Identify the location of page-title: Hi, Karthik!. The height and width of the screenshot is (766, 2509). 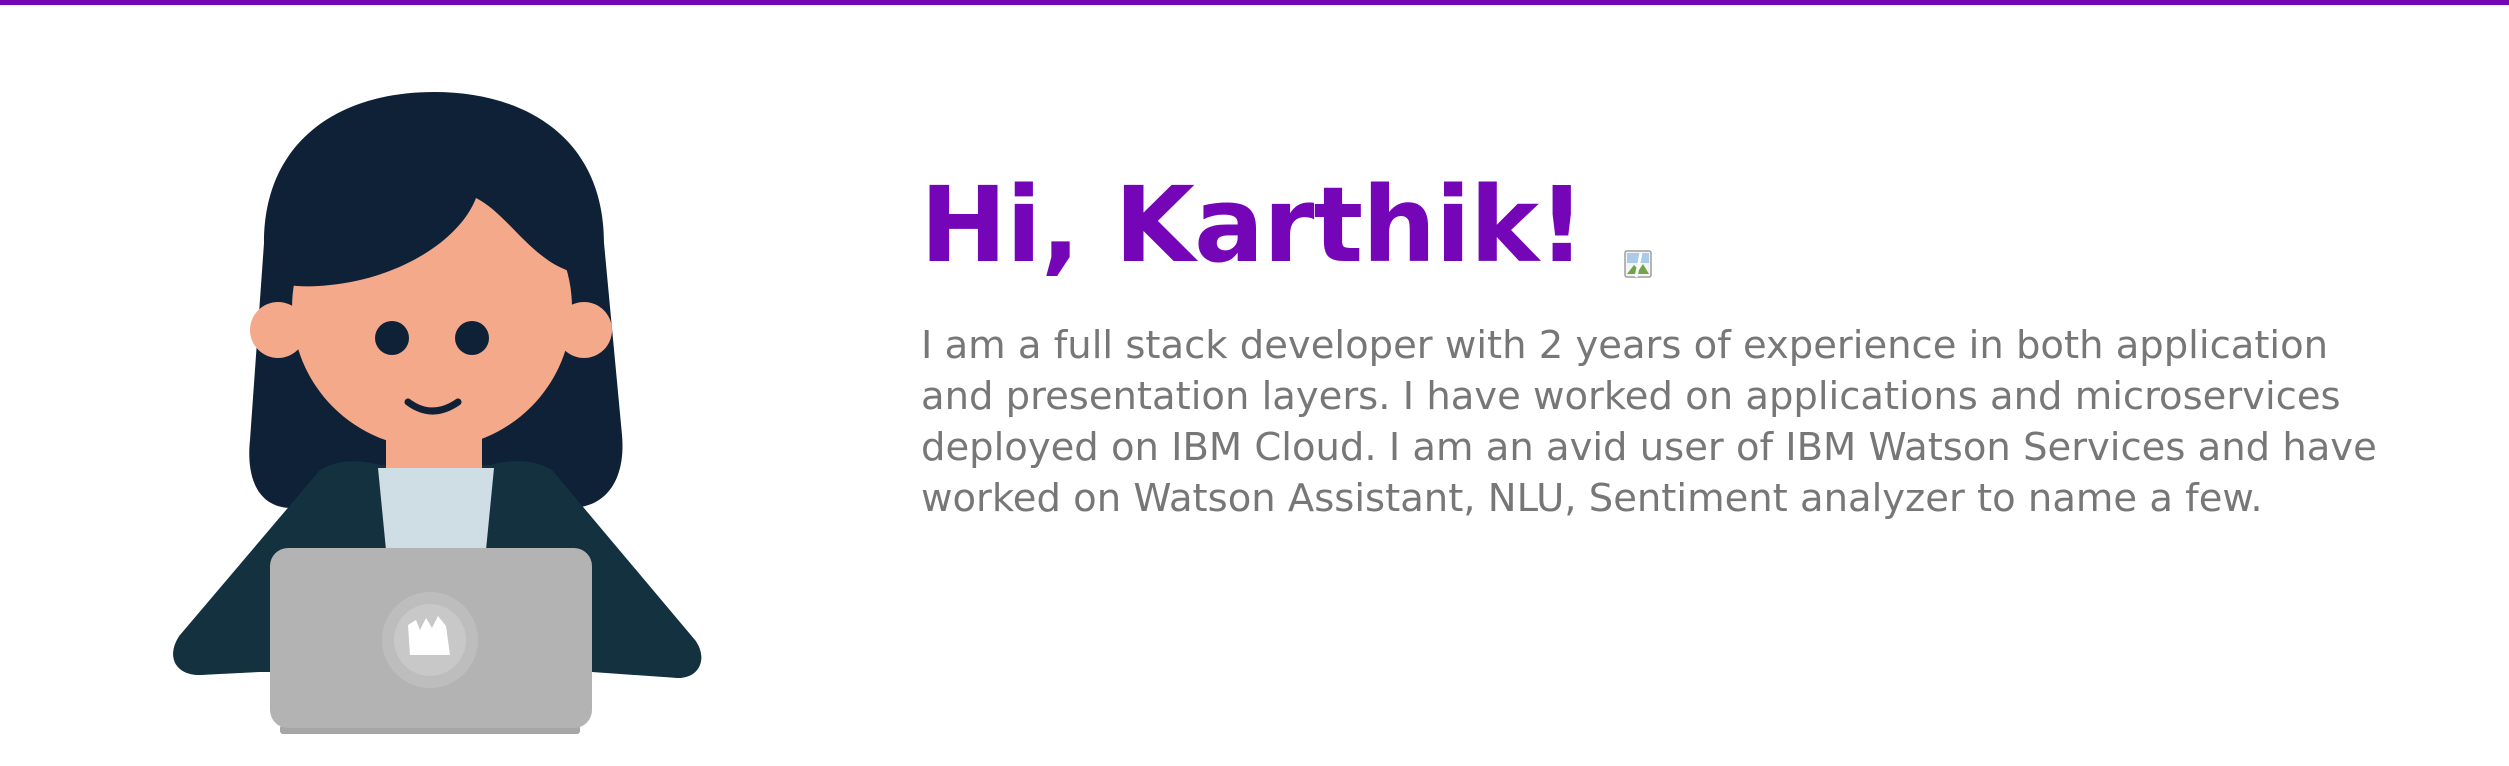
(1252, 225).